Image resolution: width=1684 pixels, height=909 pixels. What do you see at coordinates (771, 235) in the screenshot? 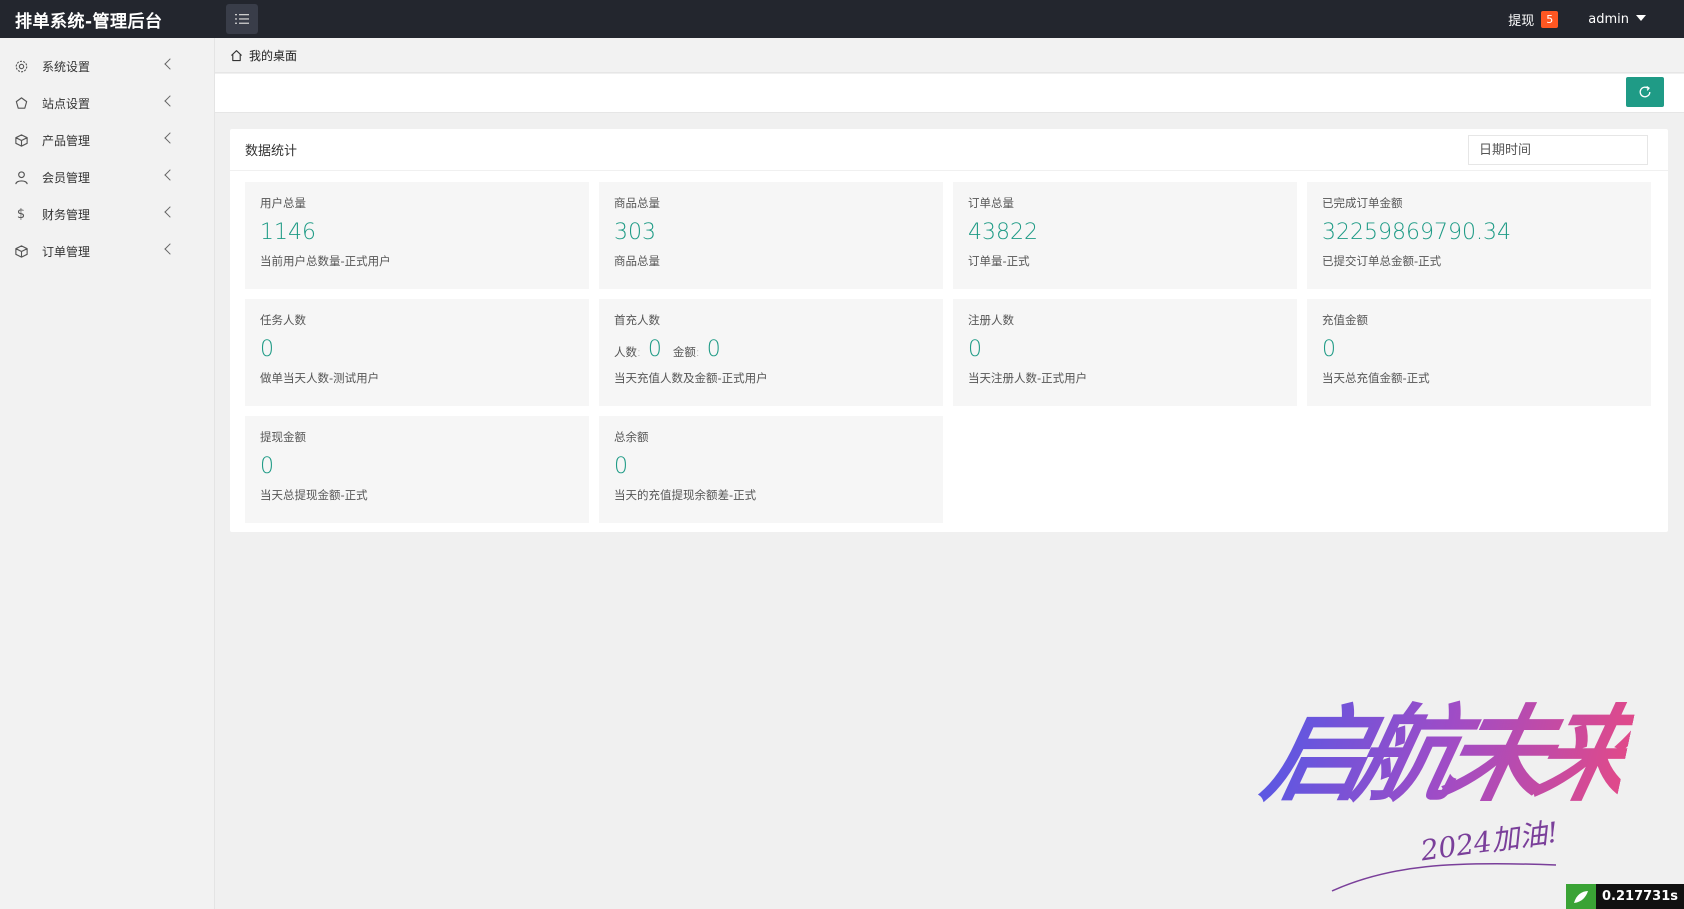
I see `stat-card-total-products: 商品总量 303 商品总量` at bounding box center [771, 235].